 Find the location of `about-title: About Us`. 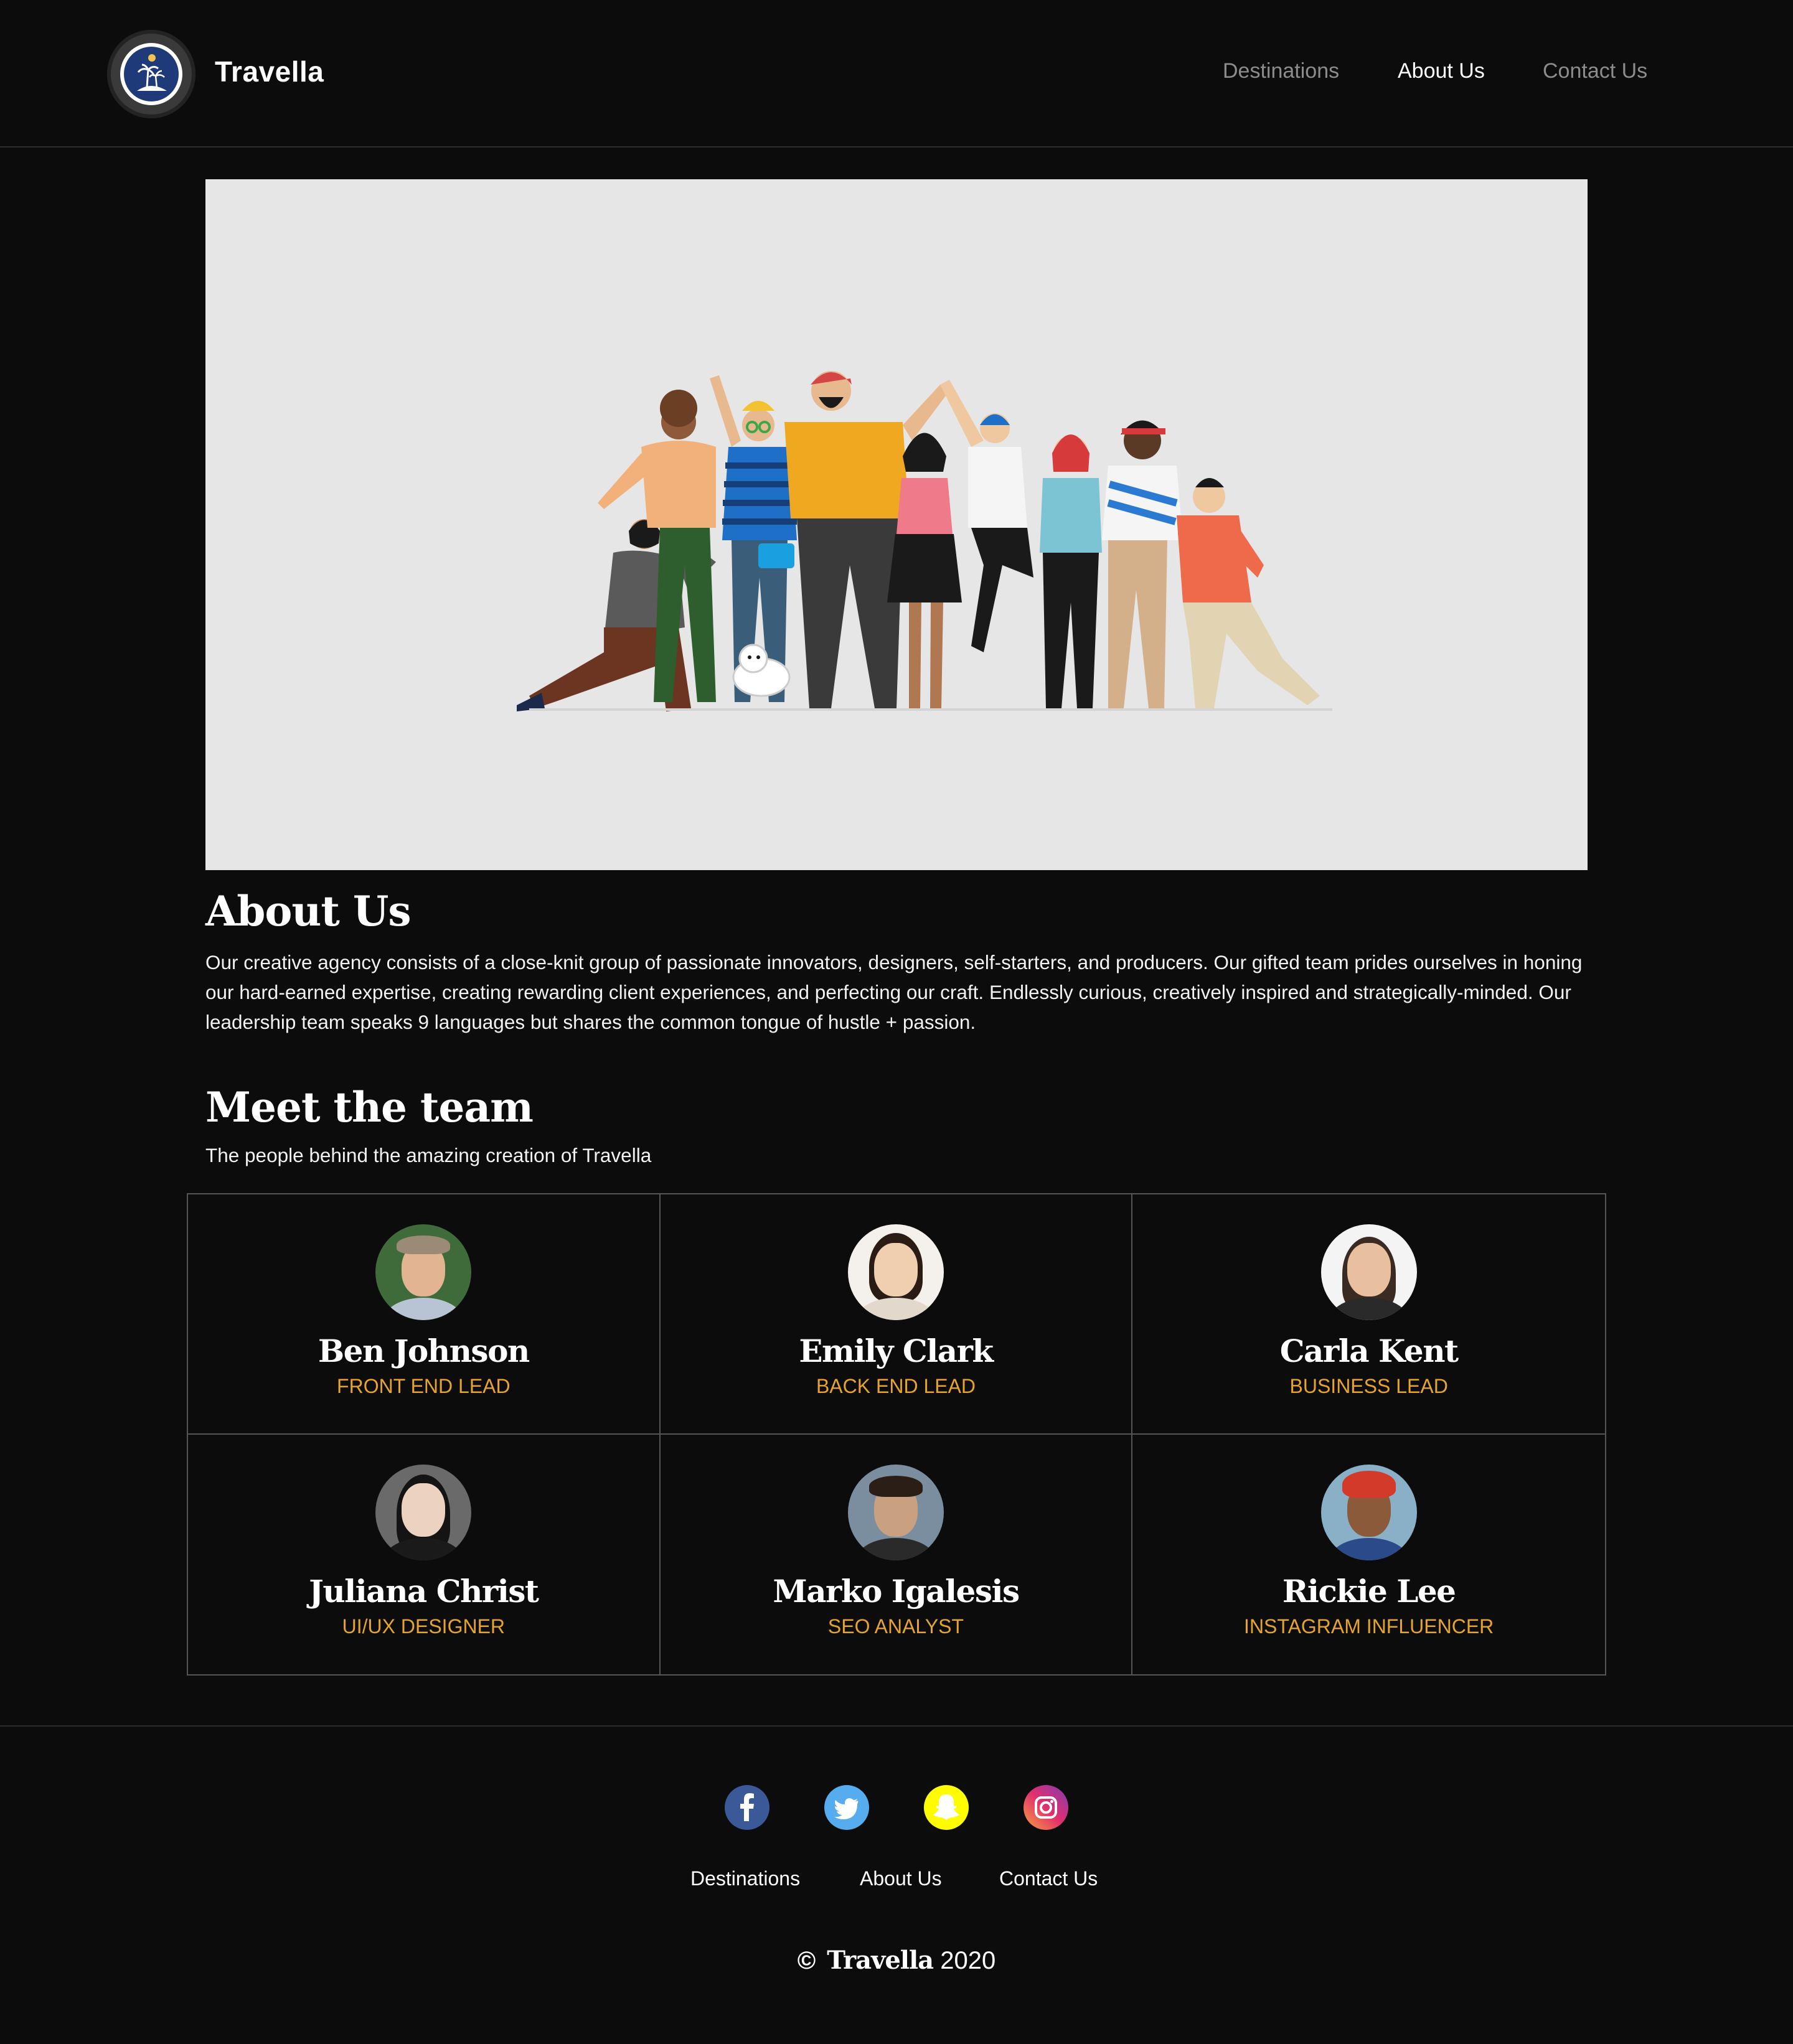

about-title: About Us is located at coordinates (308, 911).